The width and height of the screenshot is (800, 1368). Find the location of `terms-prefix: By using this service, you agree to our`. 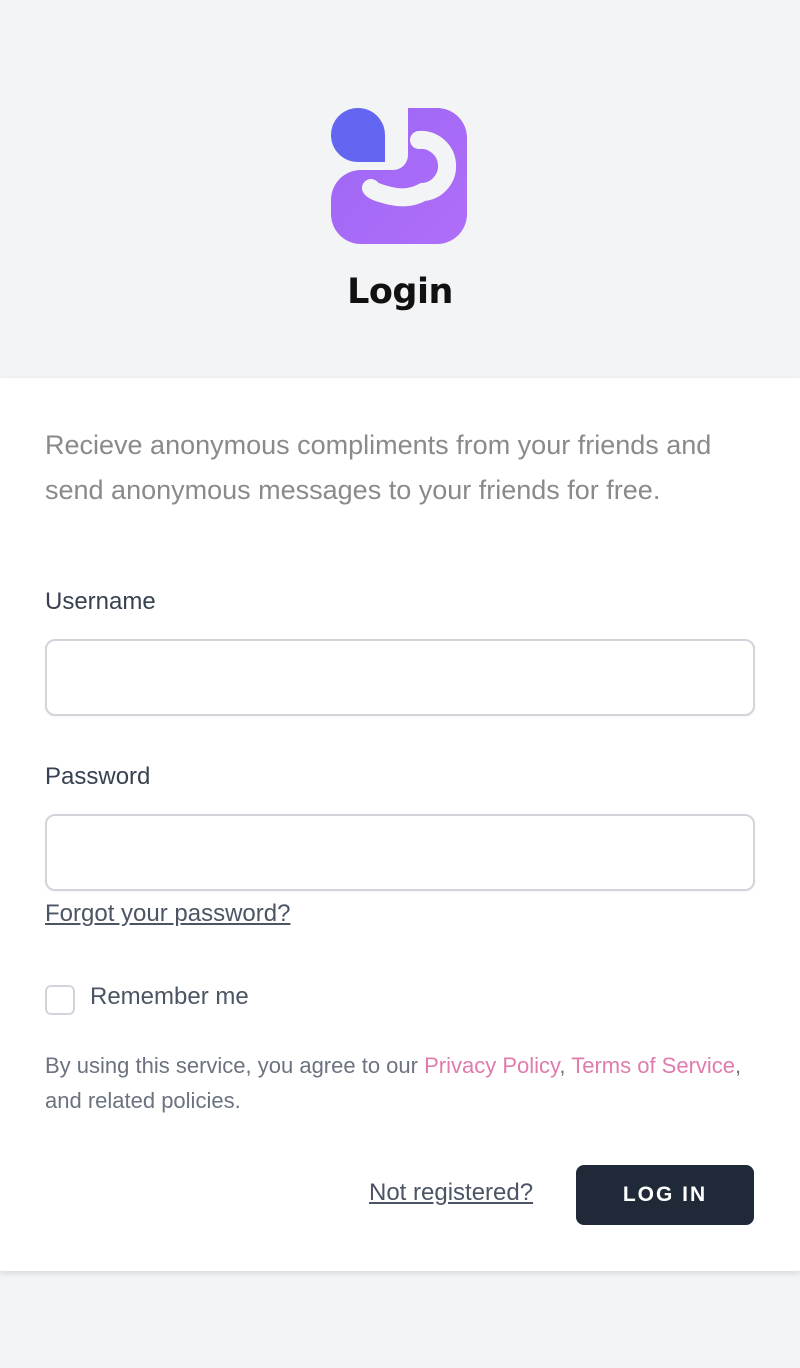

terms-prefix: By using this service, you agree to our is located at coordinates (235, 1065).